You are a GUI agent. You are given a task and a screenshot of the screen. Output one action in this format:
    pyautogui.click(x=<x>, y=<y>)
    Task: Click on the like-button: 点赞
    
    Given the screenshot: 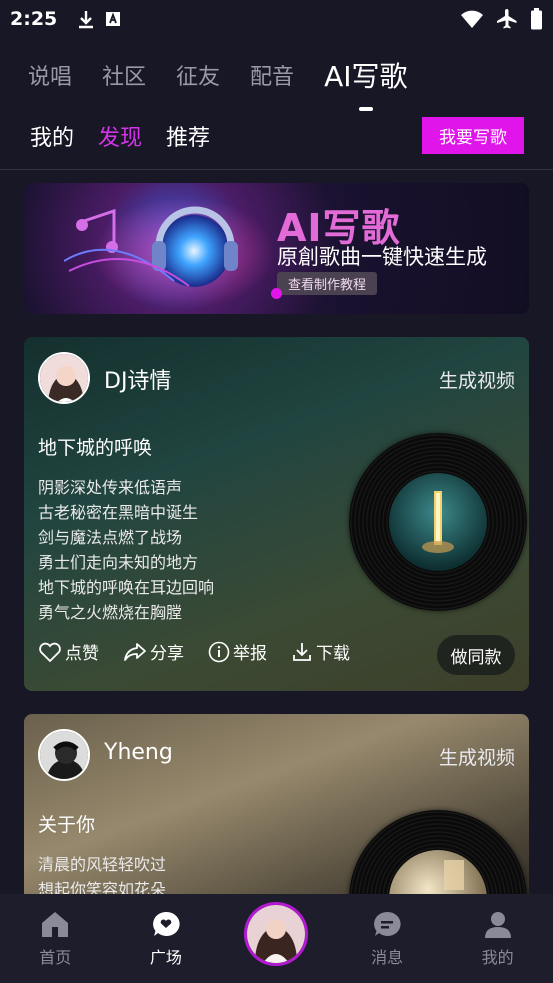 What is the action you would take?
    pyautogui.click(x=68, y=651)
    